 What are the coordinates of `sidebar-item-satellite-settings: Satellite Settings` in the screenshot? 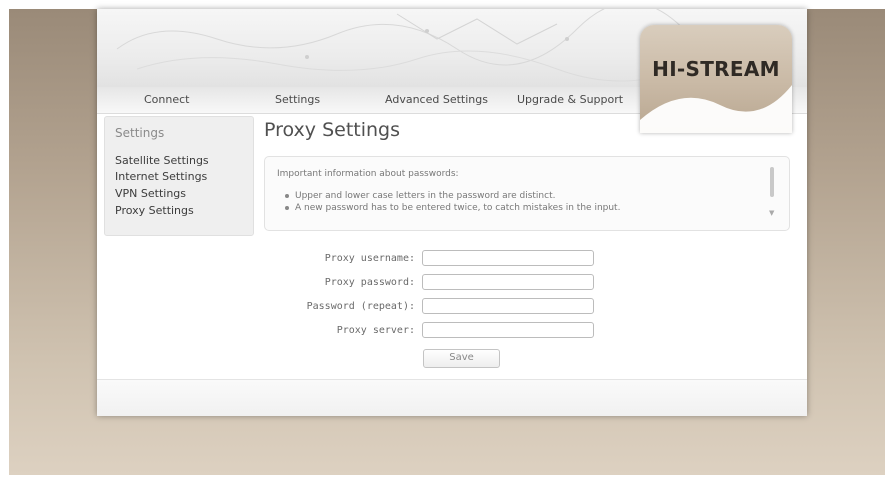 It's located at (162, 160).